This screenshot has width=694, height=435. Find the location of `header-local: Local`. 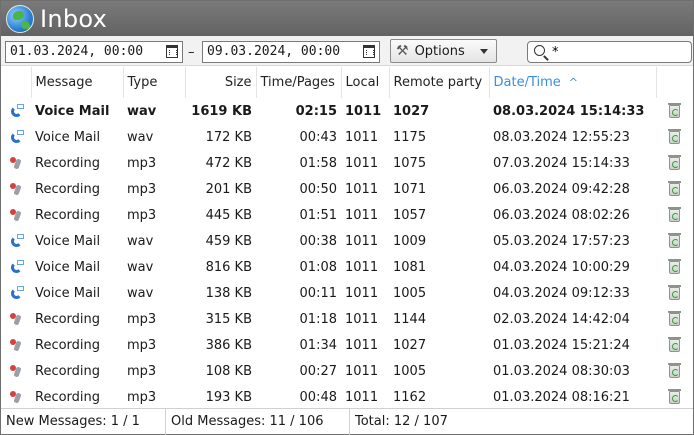

header-local: Local is located at coordinates (365, 82).